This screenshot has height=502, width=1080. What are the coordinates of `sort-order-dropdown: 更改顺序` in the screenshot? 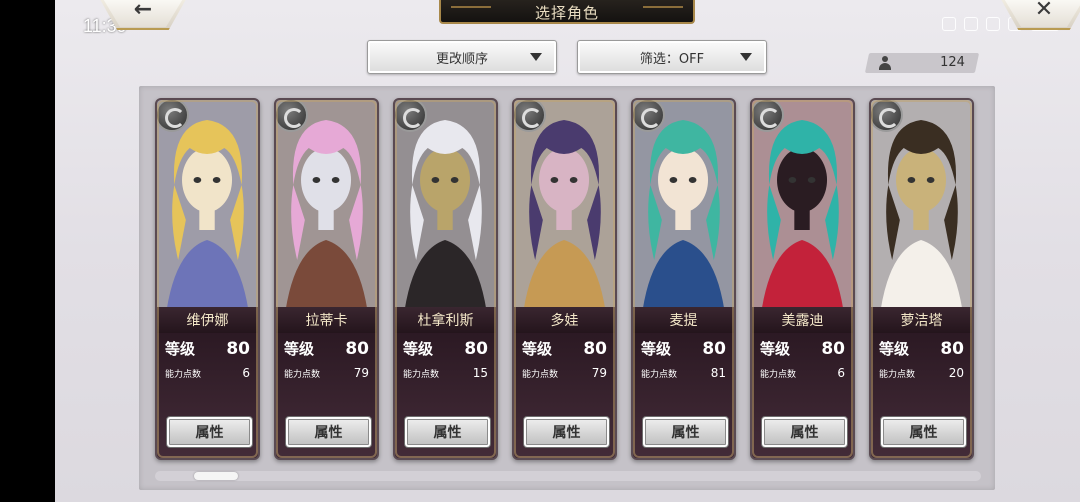 It's located at (462, 57).